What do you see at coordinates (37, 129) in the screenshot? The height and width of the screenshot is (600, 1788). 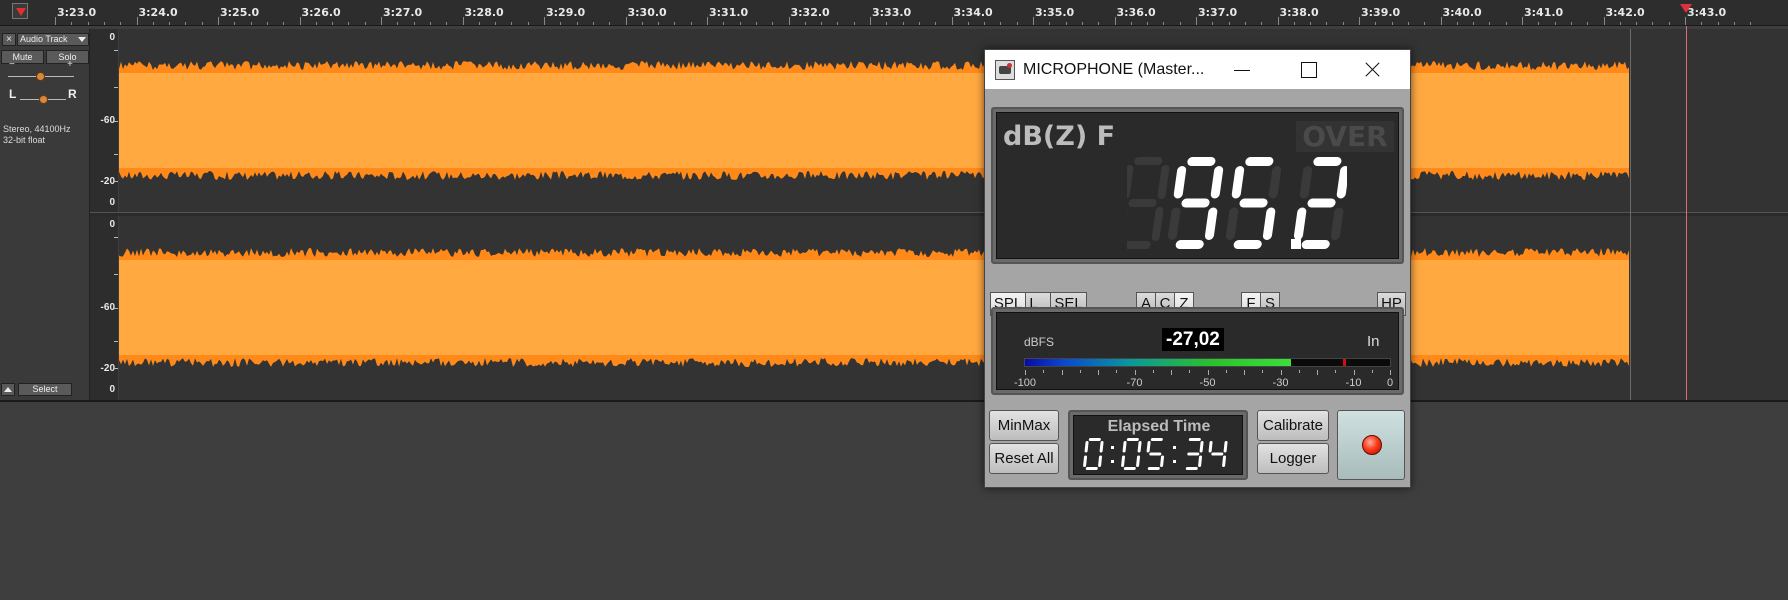 I see `track-format-rate: Stereo, 44100Hz` at bounding box center [37, 129].